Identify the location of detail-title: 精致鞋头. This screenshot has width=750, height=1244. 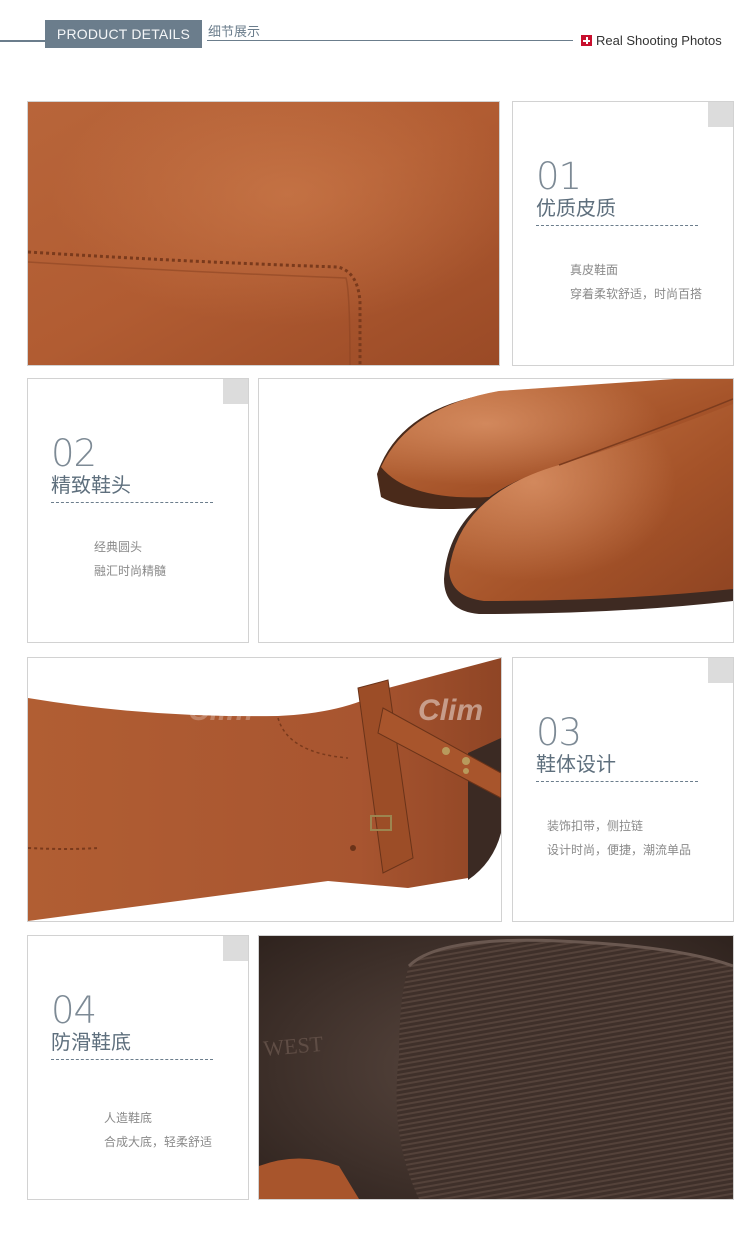
(132, 486).